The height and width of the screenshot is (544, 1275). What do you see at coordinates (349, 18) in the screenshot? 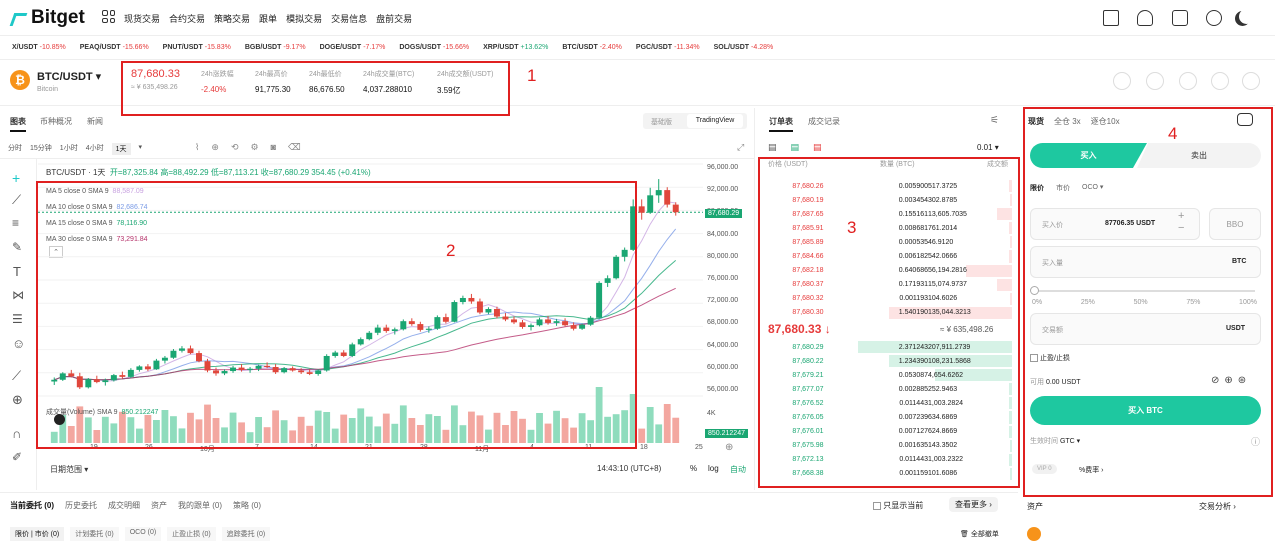
I see `nav-item-info: 交易信息` at bounding box center [349, 18].